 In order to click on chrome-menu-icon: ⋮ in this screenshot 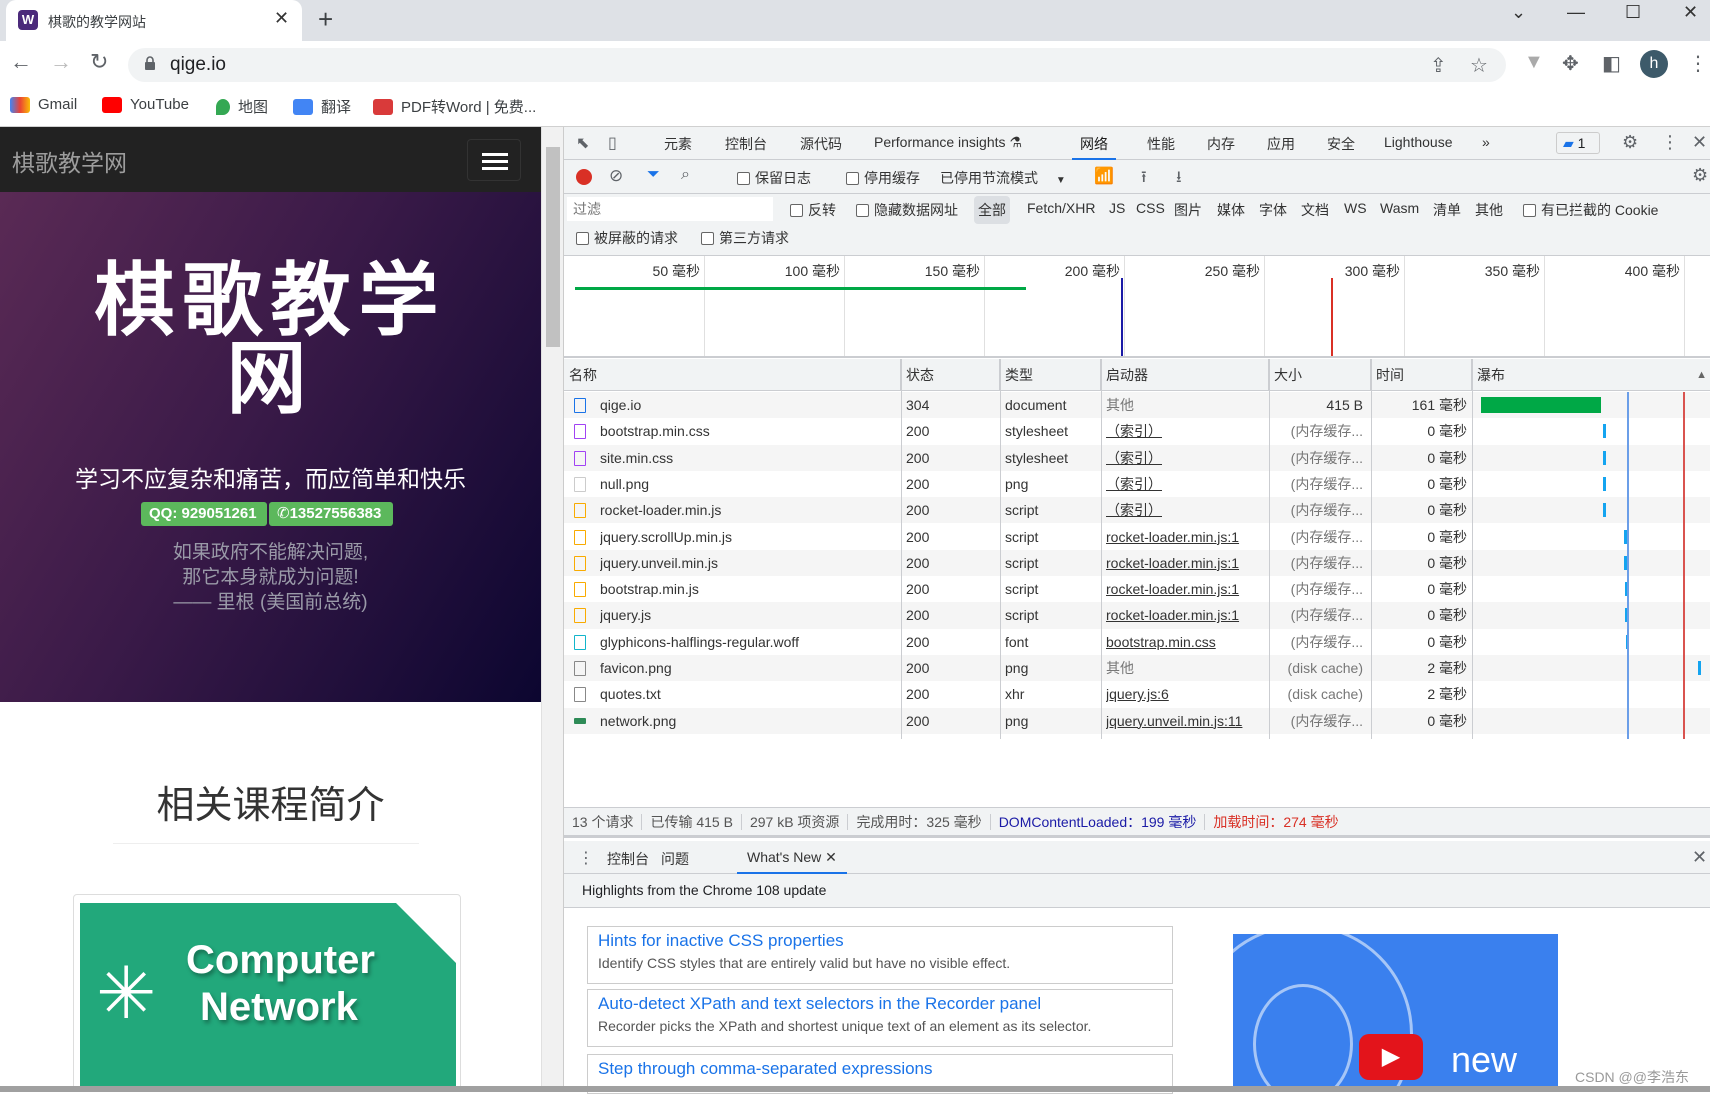, I will do `click(1698, 63)`.